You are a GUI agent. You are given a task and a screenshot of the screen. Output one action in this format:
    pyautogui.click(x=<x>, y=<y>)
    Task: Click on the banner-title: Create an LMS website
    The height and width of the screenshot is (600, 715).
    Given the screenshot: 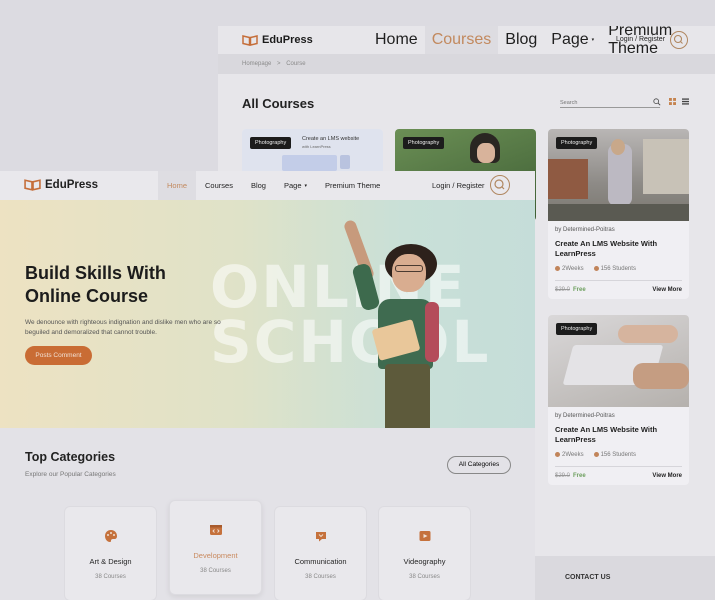 What is the action you would take?
    pyautogui.click(x=331, y=139)
    